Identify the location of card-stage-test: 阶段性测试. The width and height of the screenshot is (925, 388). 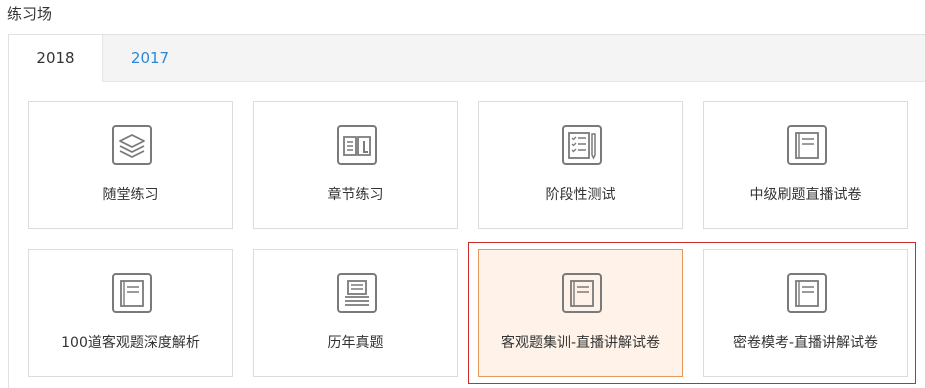
(580, 165).